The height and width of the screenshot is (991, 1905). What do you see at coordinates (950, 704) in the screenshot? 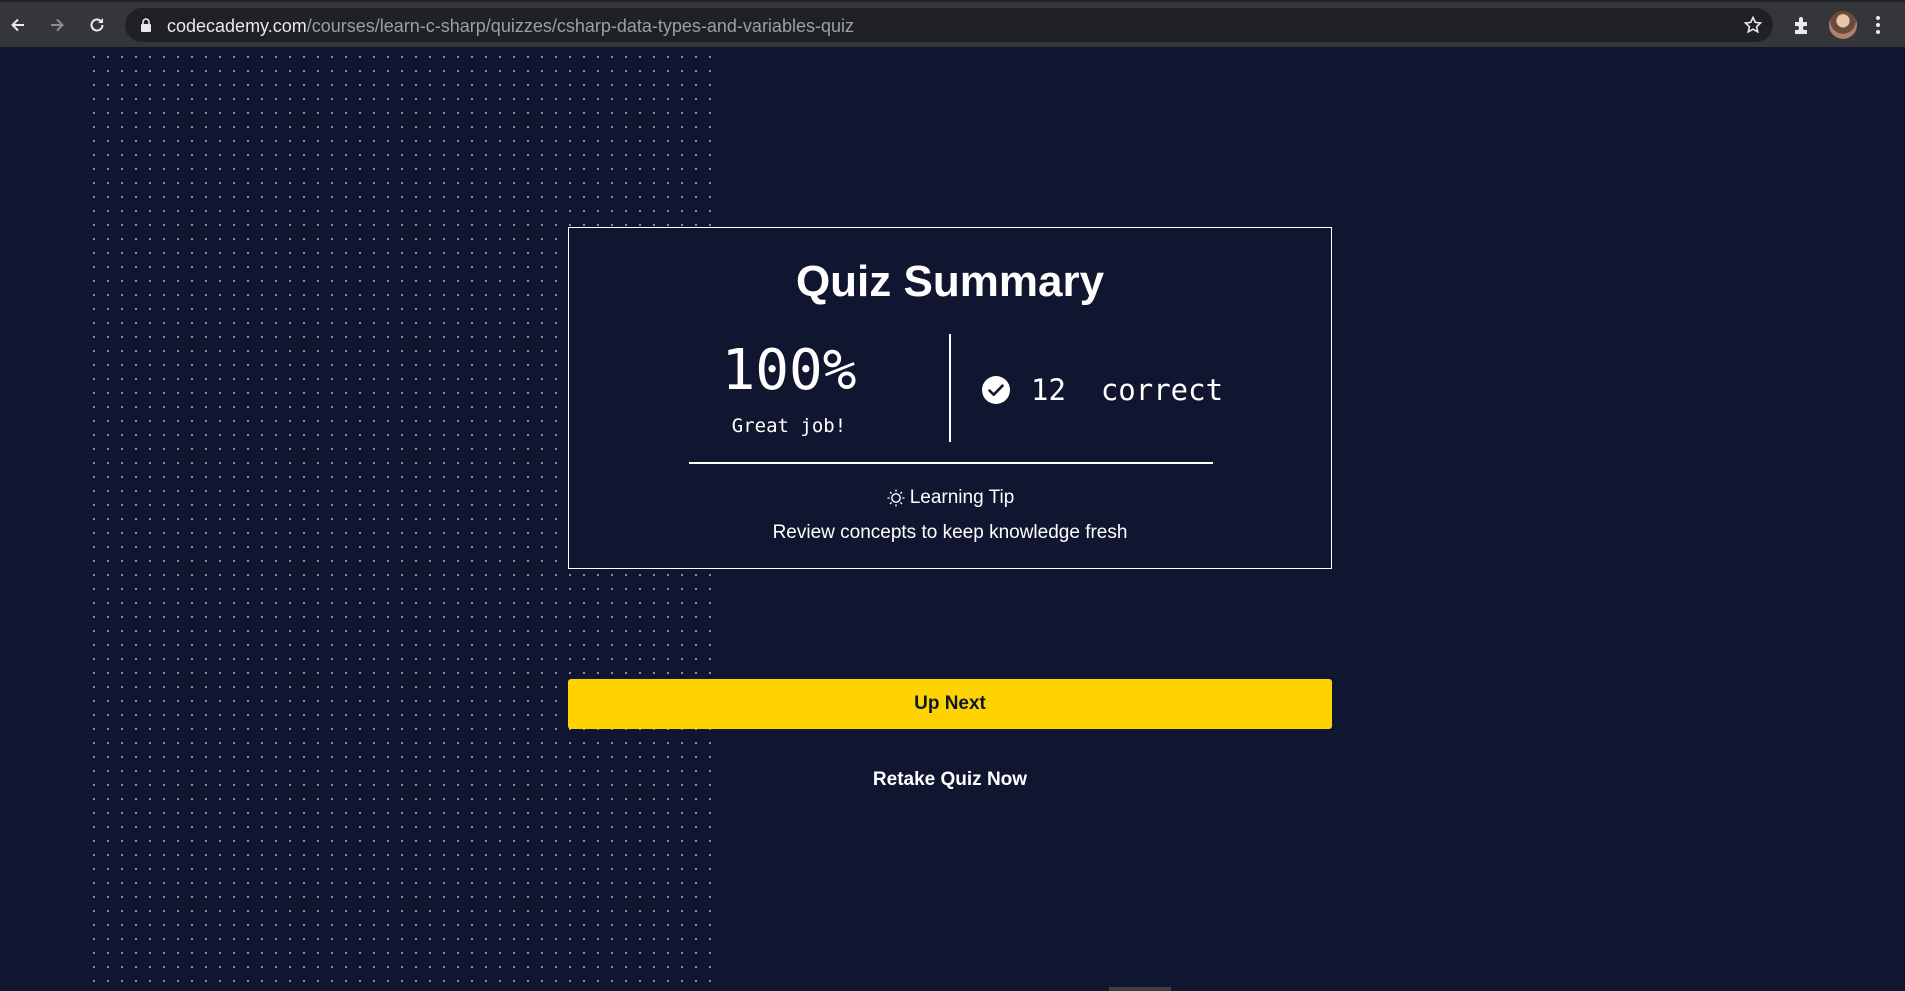
I see `up-next-button: Up Next` at bounding box center [950, 704].